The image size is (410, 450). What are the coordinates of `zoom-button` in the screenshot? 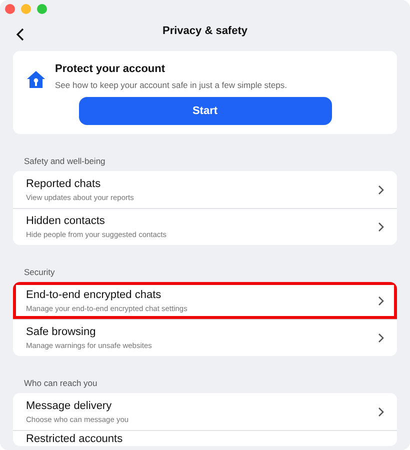 It's located at (42, 9).